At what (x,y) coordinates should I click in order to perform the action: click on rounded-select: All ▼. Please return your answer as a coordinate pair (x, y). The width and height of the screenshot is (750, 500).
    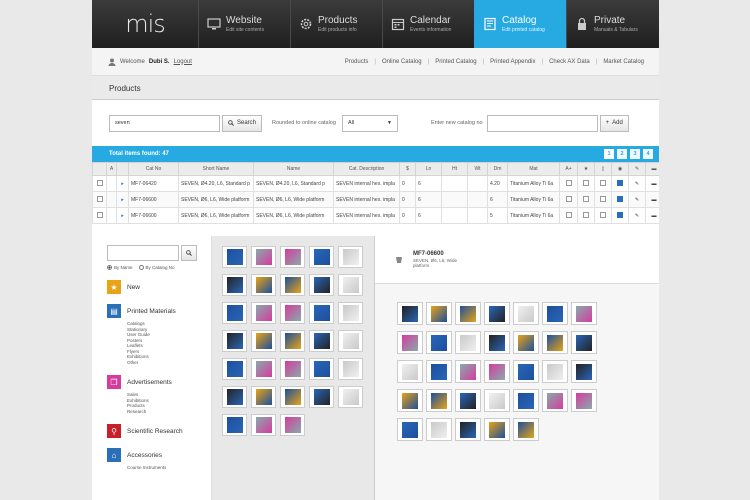
    Looking at the image, I should click on (369, 123).